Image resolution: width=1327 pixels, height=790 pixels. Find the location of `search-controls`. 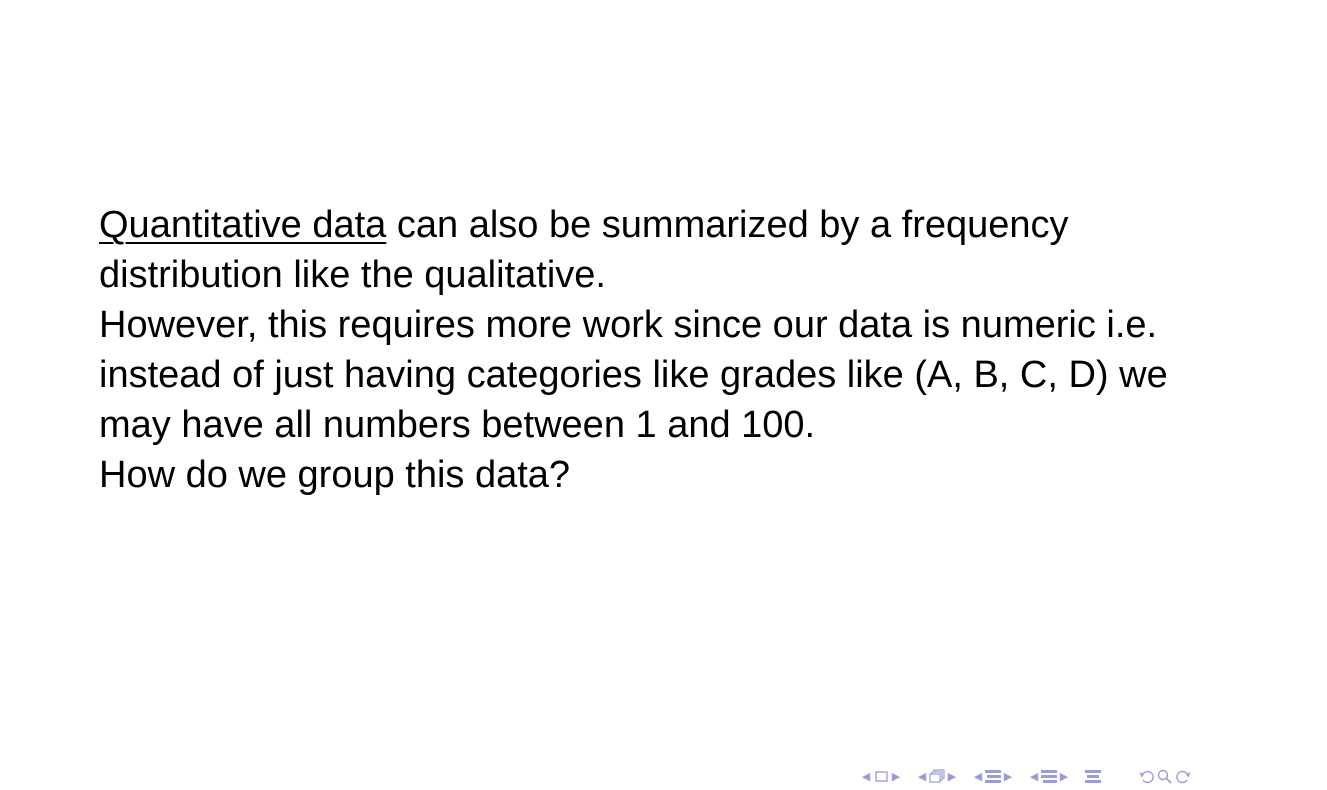

search-controls is located at coordinates (1165, 776).